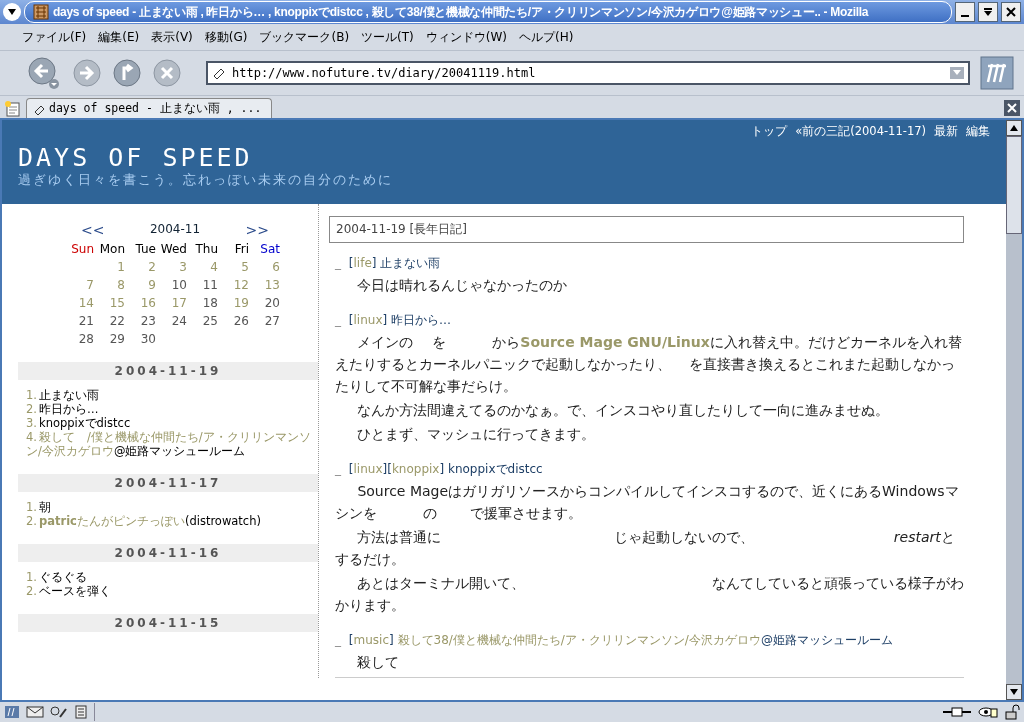 Image resolution: width=1024 pixels, height=722 pixels. Describe the element at coordinates (647, 502) in the screenshot. I see `paragraph: Source Mageはガリガリソースからコンパイルしてインスコするので、近くにあるWindowsマシンを の で援軍させます。` at that location.